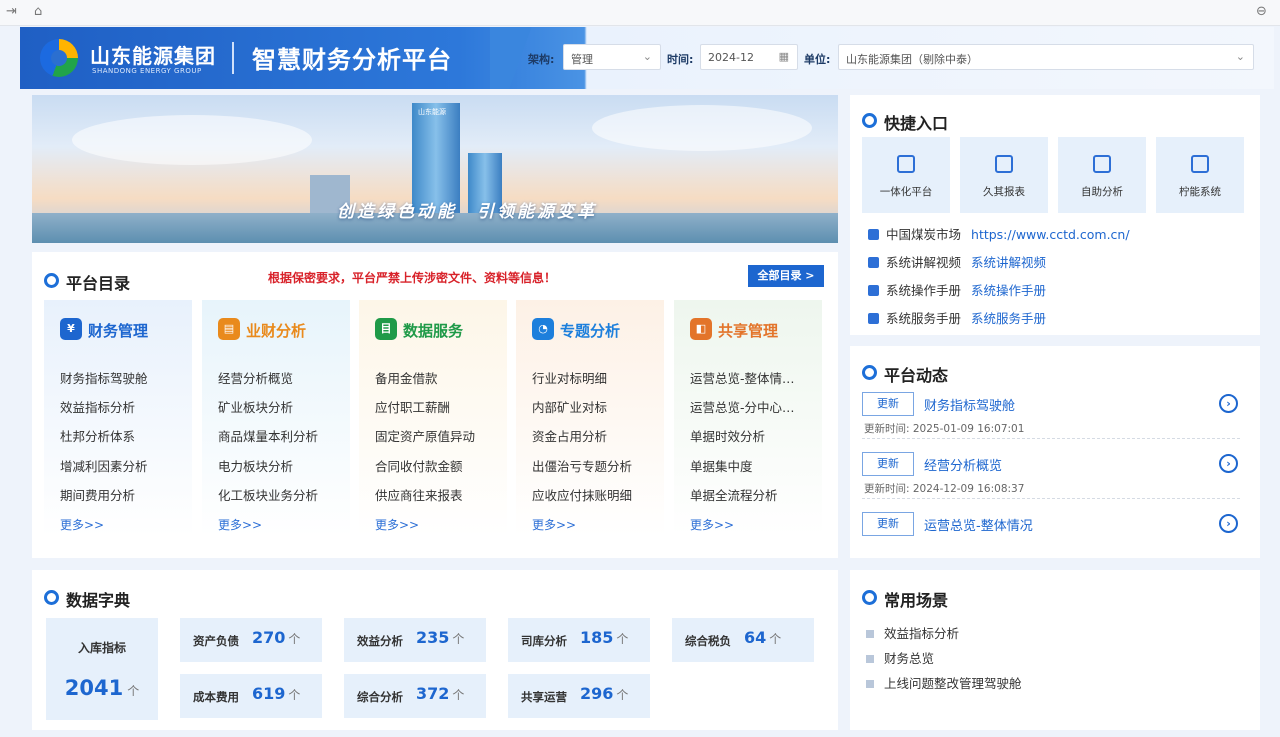  Describe the element at coordinates (433, 637) in the screenshot. I see `dict-value: 235` at that location.